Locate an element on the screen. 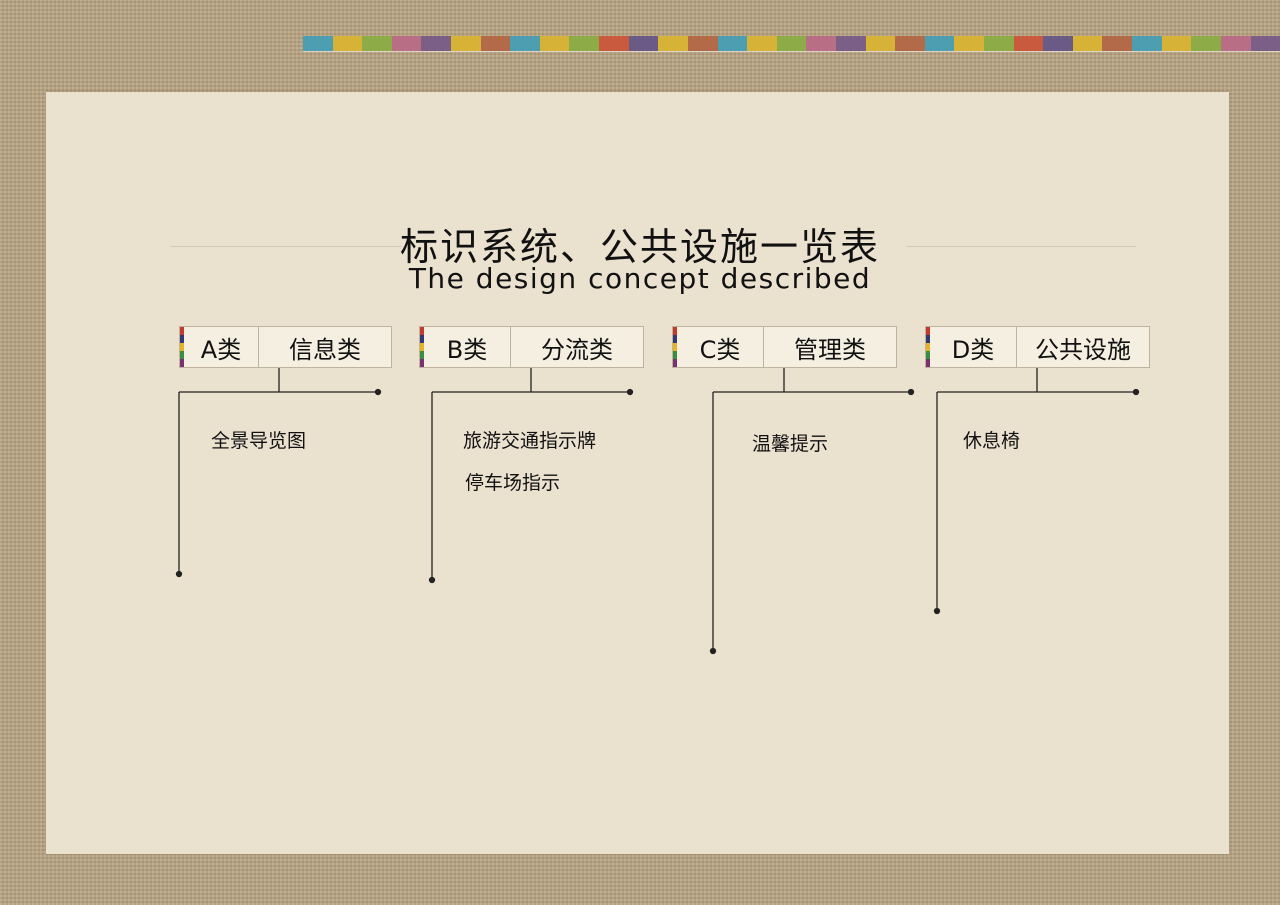 The height and width of the screenshot is (905, 1280). category-name: 信息类 is located at coordinates (325, 349).